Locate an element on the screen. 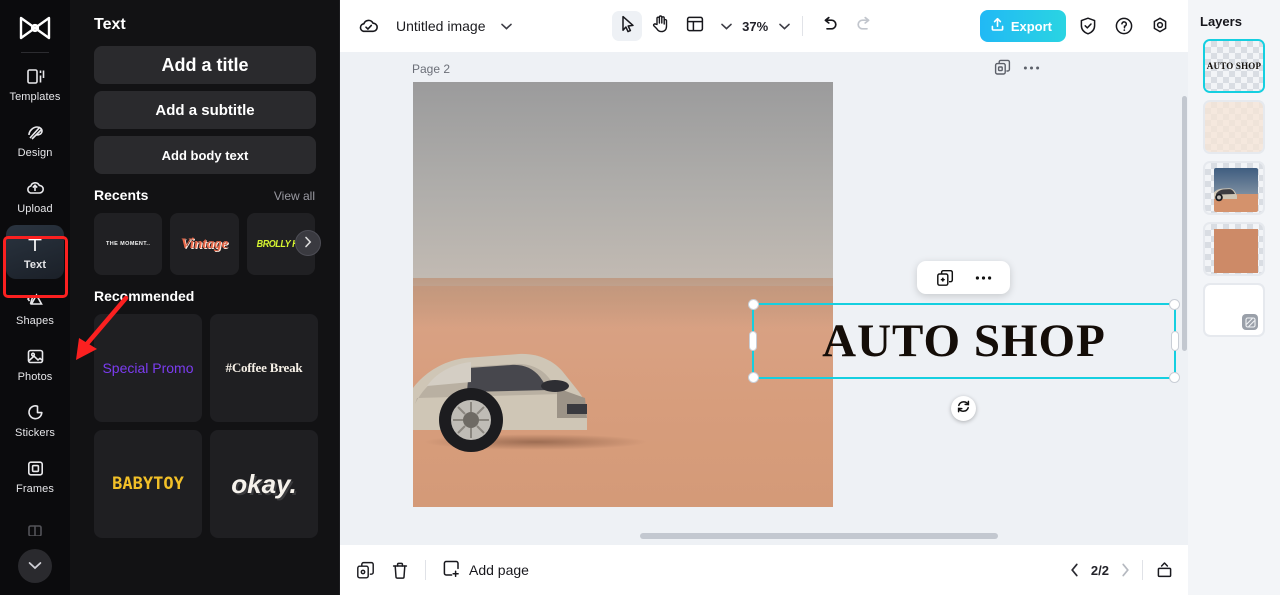  sidebar-item-stickers: Stickers is located at coordinates (35, 420).